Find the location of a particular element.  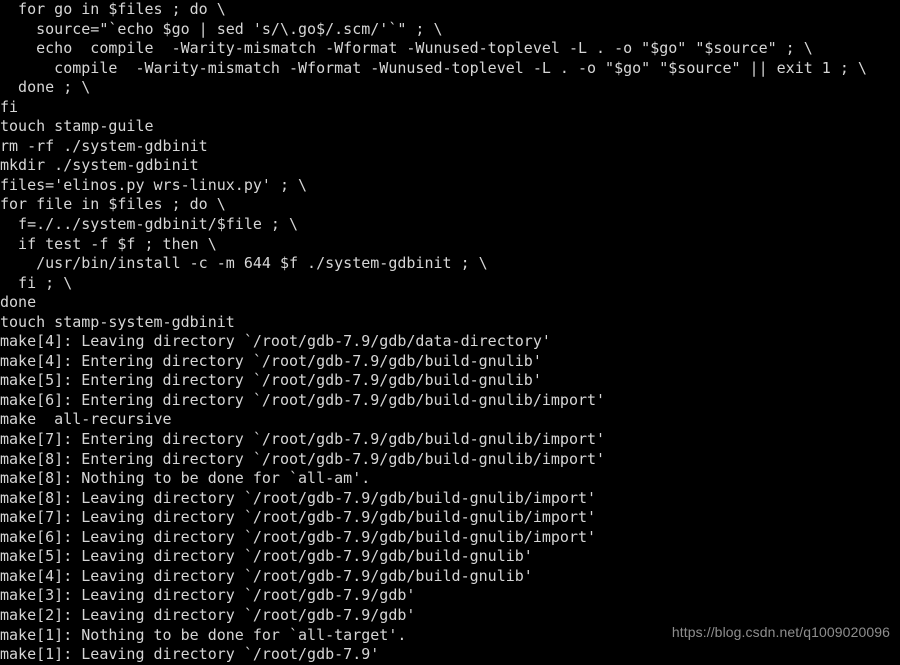

terminal-line: for file in $files ; do \ is located at coordinates (113, 204).